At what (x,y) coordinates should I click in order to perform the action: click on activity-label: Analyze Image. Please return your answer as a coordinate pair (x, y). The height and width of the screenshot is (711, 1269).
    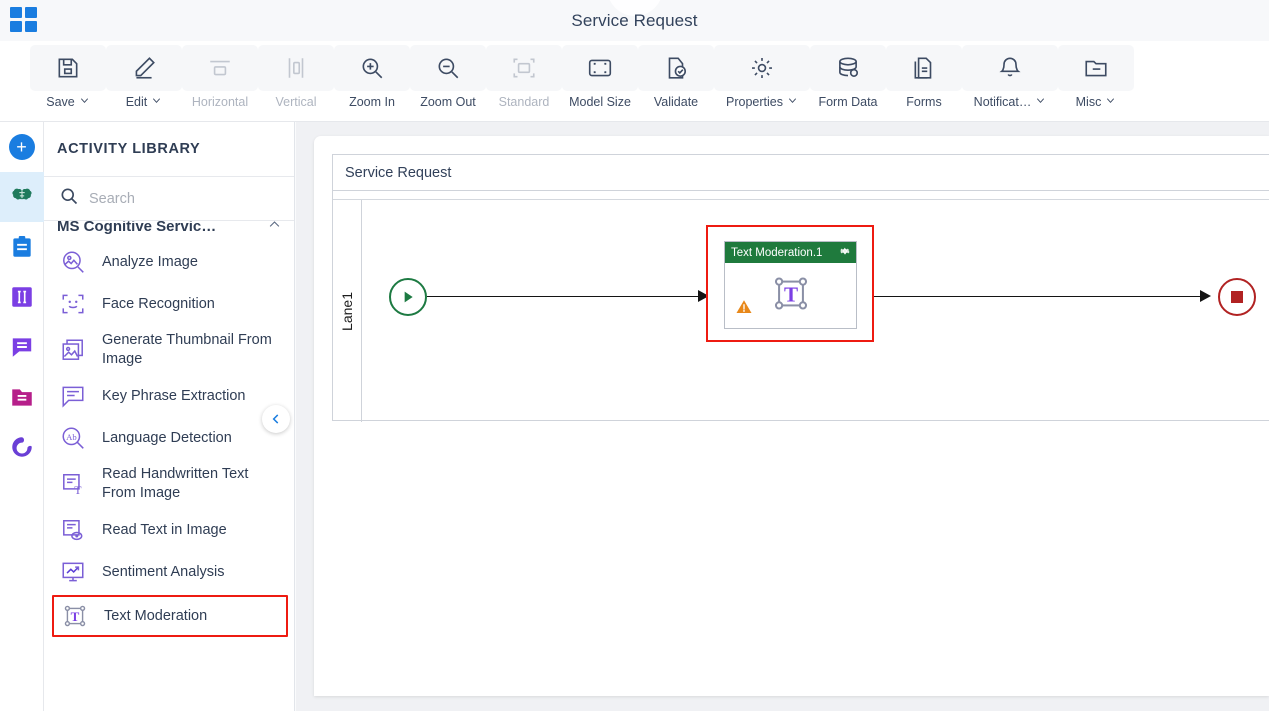
    Looking at the image, I should click on (150, 261).